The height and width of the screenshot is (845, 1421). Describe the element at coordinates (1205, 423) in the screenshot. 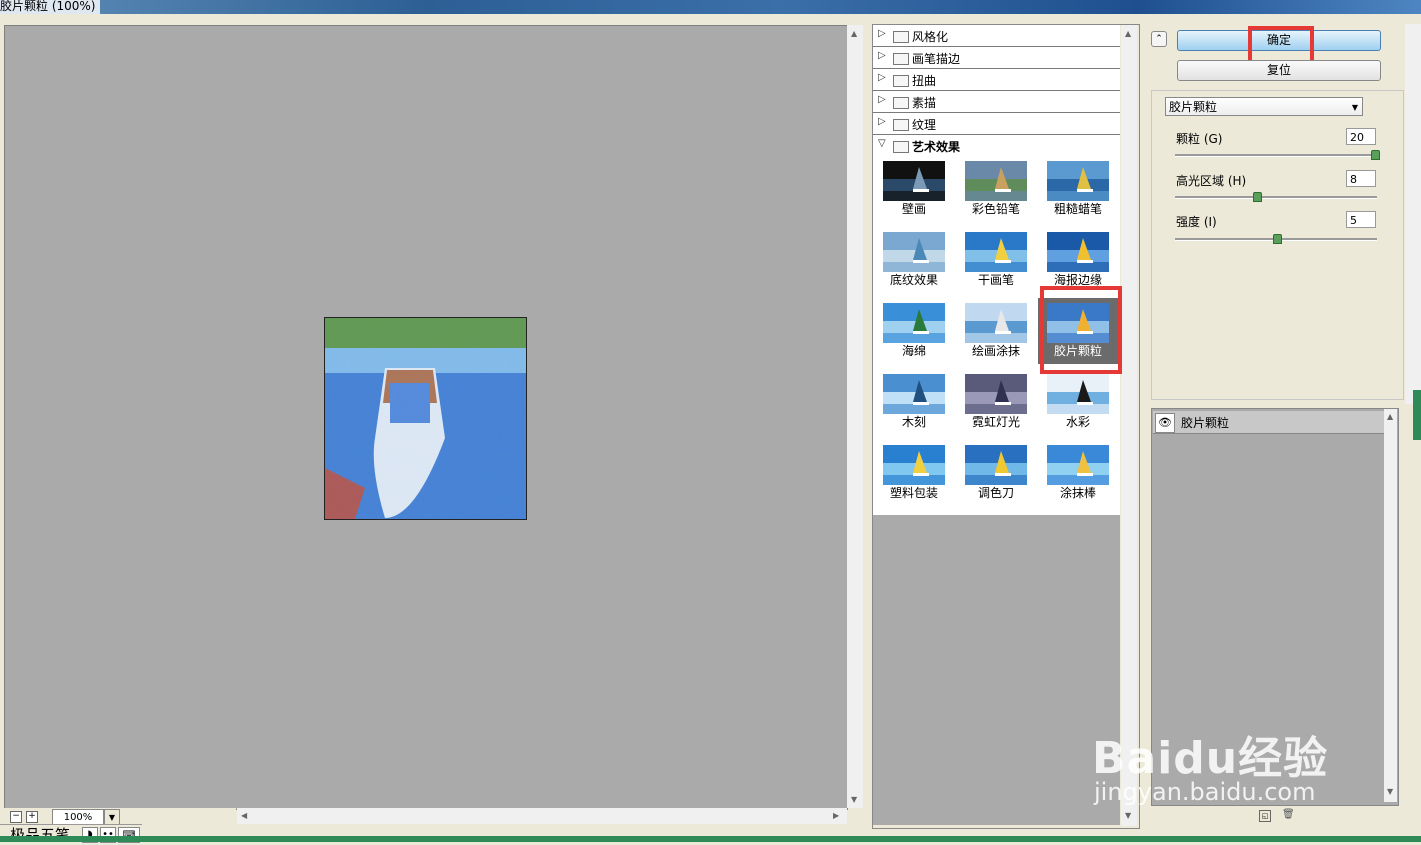

I see `effect-layer-name: 胶片颗粒` at that location.